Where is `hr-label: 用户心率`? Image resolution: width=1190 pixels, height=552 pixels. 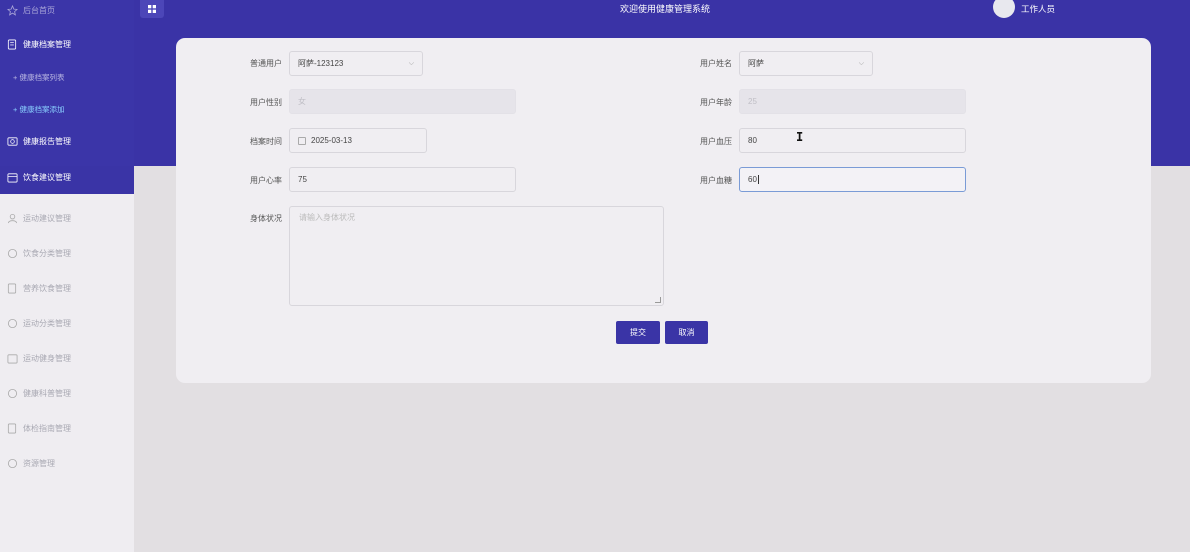 hr-label: 用户心率 is located at coordinates (266, 180).